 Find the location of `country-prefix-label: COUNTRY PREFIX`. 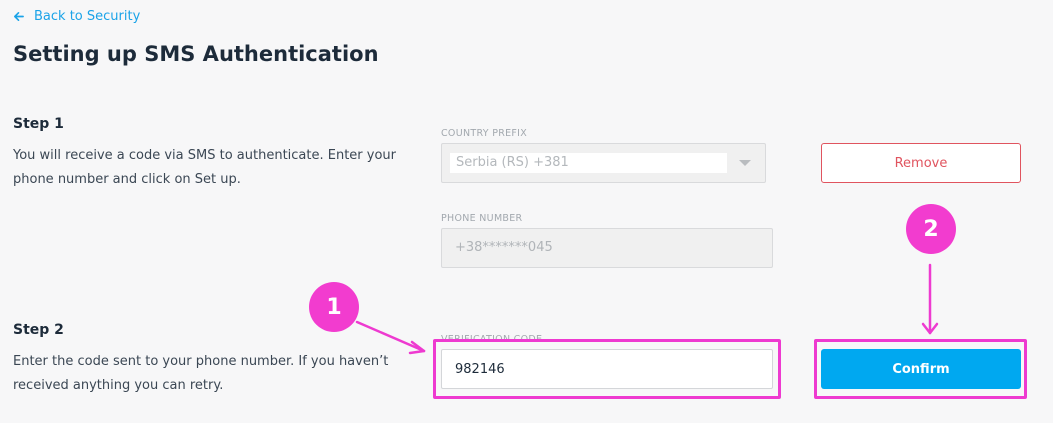

country-prefix-label: COUNTRY PREFIX is located at coordinates (484, 133).